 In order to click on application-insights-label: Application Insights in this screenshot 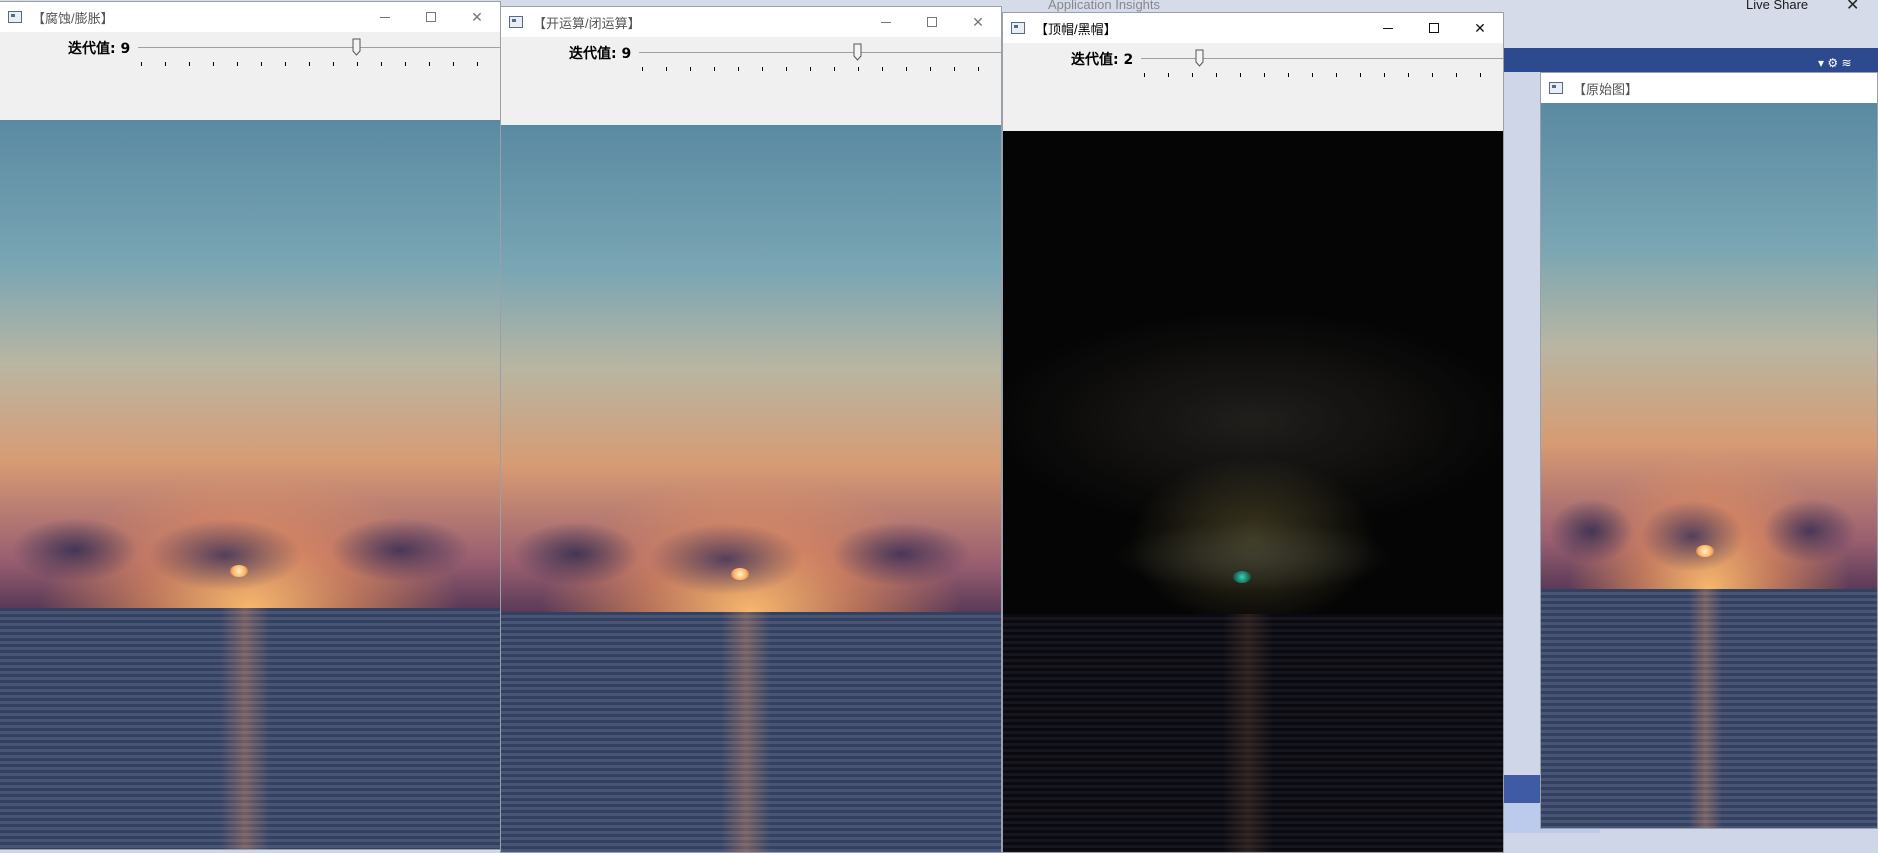, I will do `click(1104, 6)`.